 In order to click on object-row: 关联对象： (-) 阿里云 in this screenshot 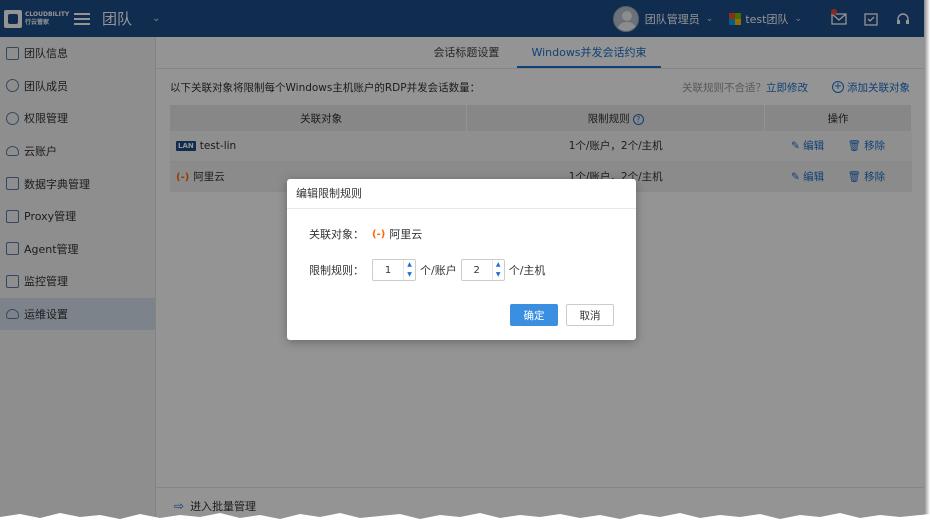, I will do `click(472, 234)`.